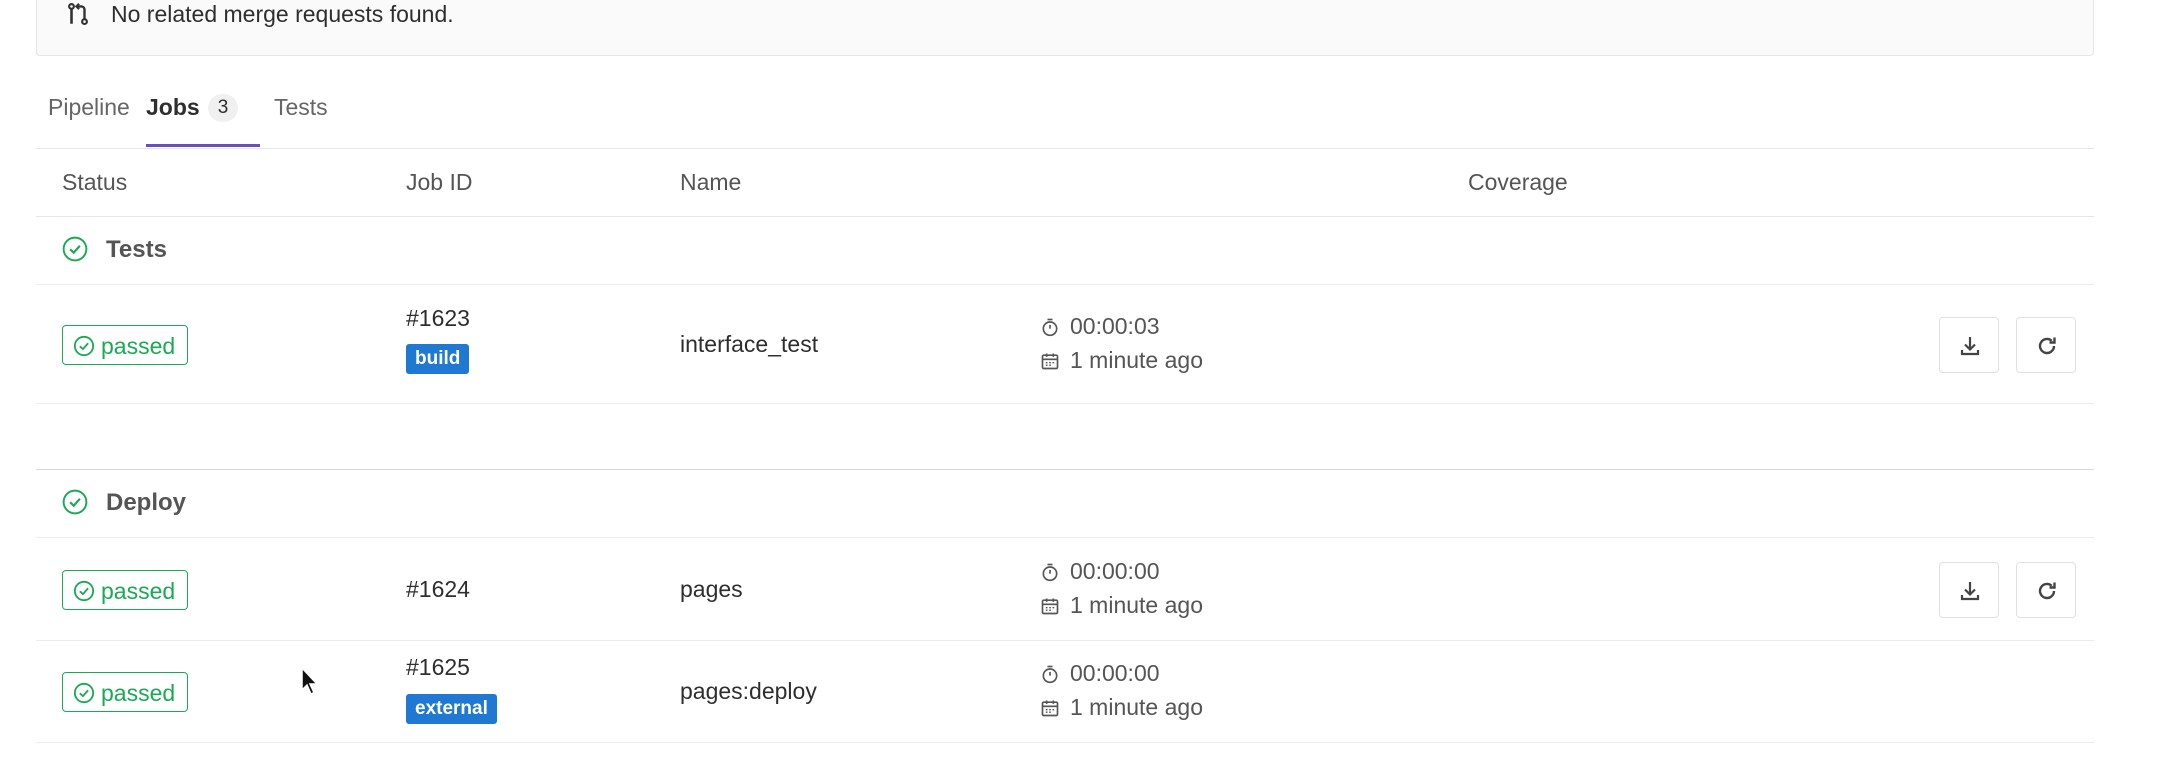 This screenshot has height=760, width=2172. What do you see at coordinates (438, 589) in the screenshot?
I see `job-id-link: #1624` at bounding box center [438, 589].